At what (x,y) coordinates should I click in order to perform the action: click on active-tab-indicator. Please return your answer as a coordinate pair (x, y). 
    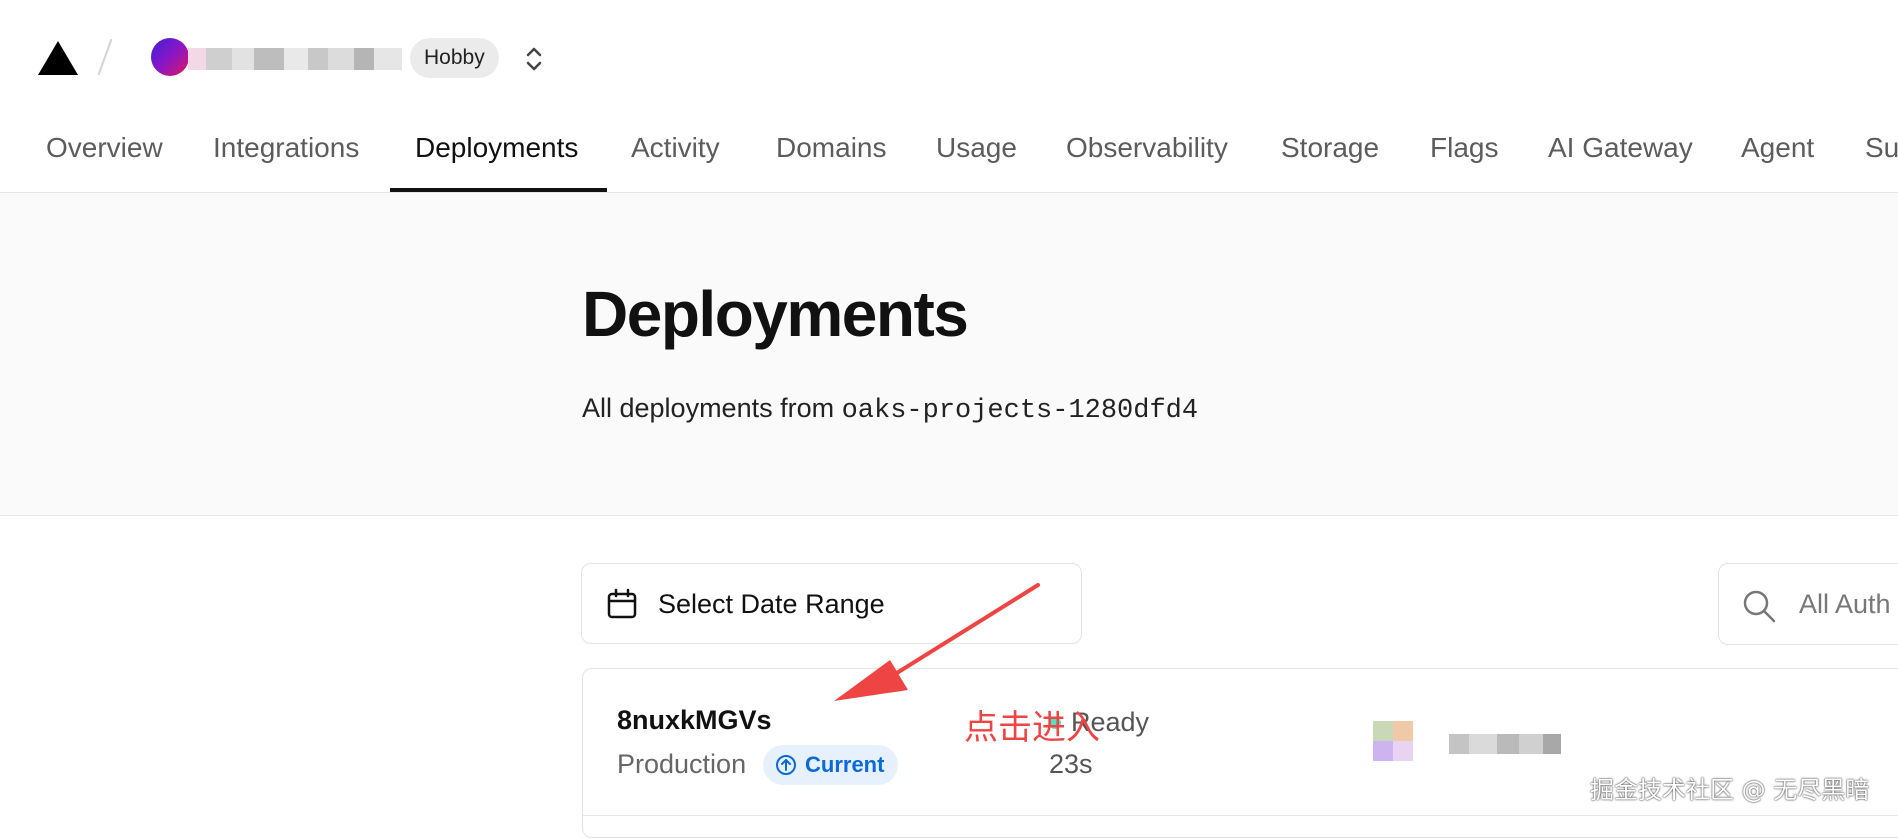
    Looking at the image, I should click on (498, 190).